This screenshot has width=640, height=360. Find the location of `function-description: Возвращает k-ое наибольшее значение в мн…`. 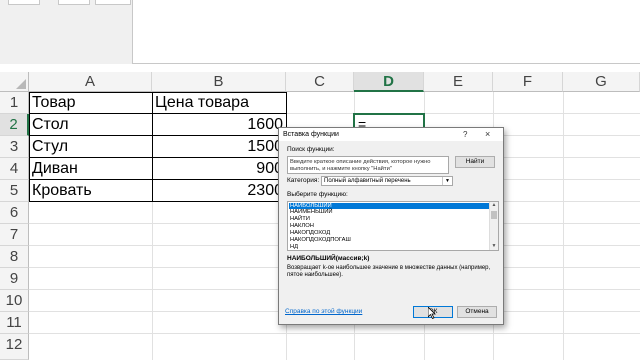

function-description: Возвращает k-ое наибольшее значение в мн… is located at coordinates (389, 271).